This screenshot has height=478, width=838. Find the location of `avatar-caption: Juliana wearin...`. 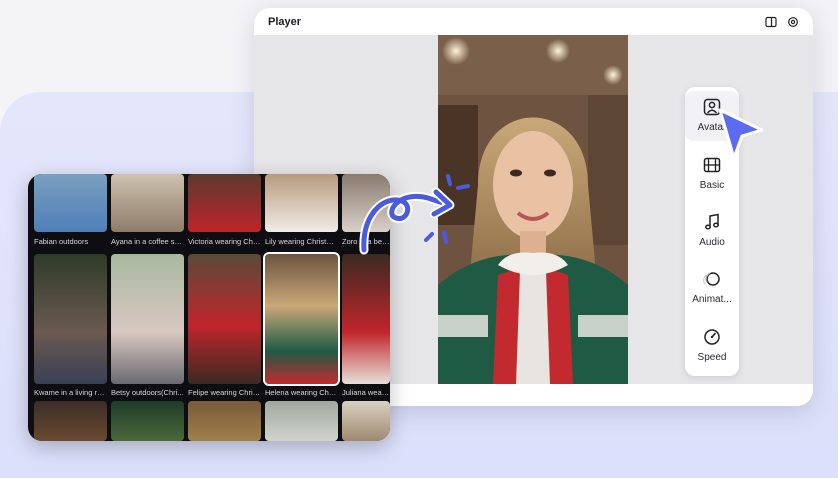

avatar-caption: Juliana wearin... is located at coordinates (366, 392).